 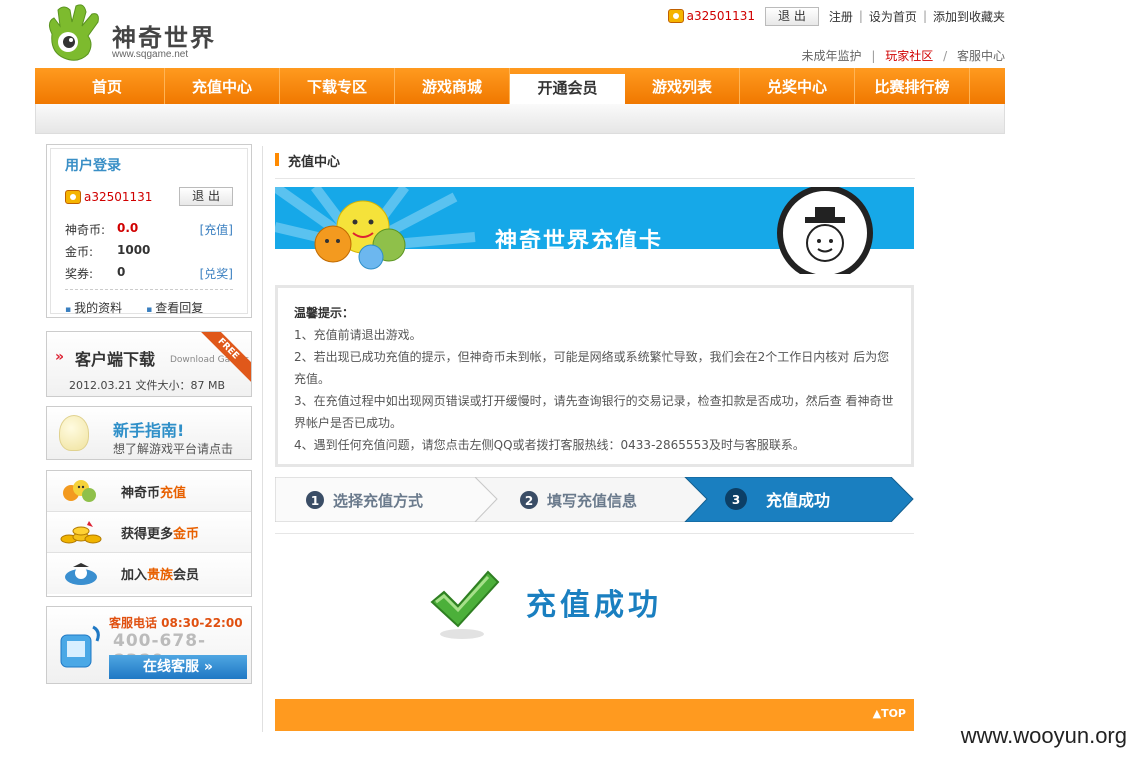 I want to click on service-highlight: 充值, so click(x=173, y=493).